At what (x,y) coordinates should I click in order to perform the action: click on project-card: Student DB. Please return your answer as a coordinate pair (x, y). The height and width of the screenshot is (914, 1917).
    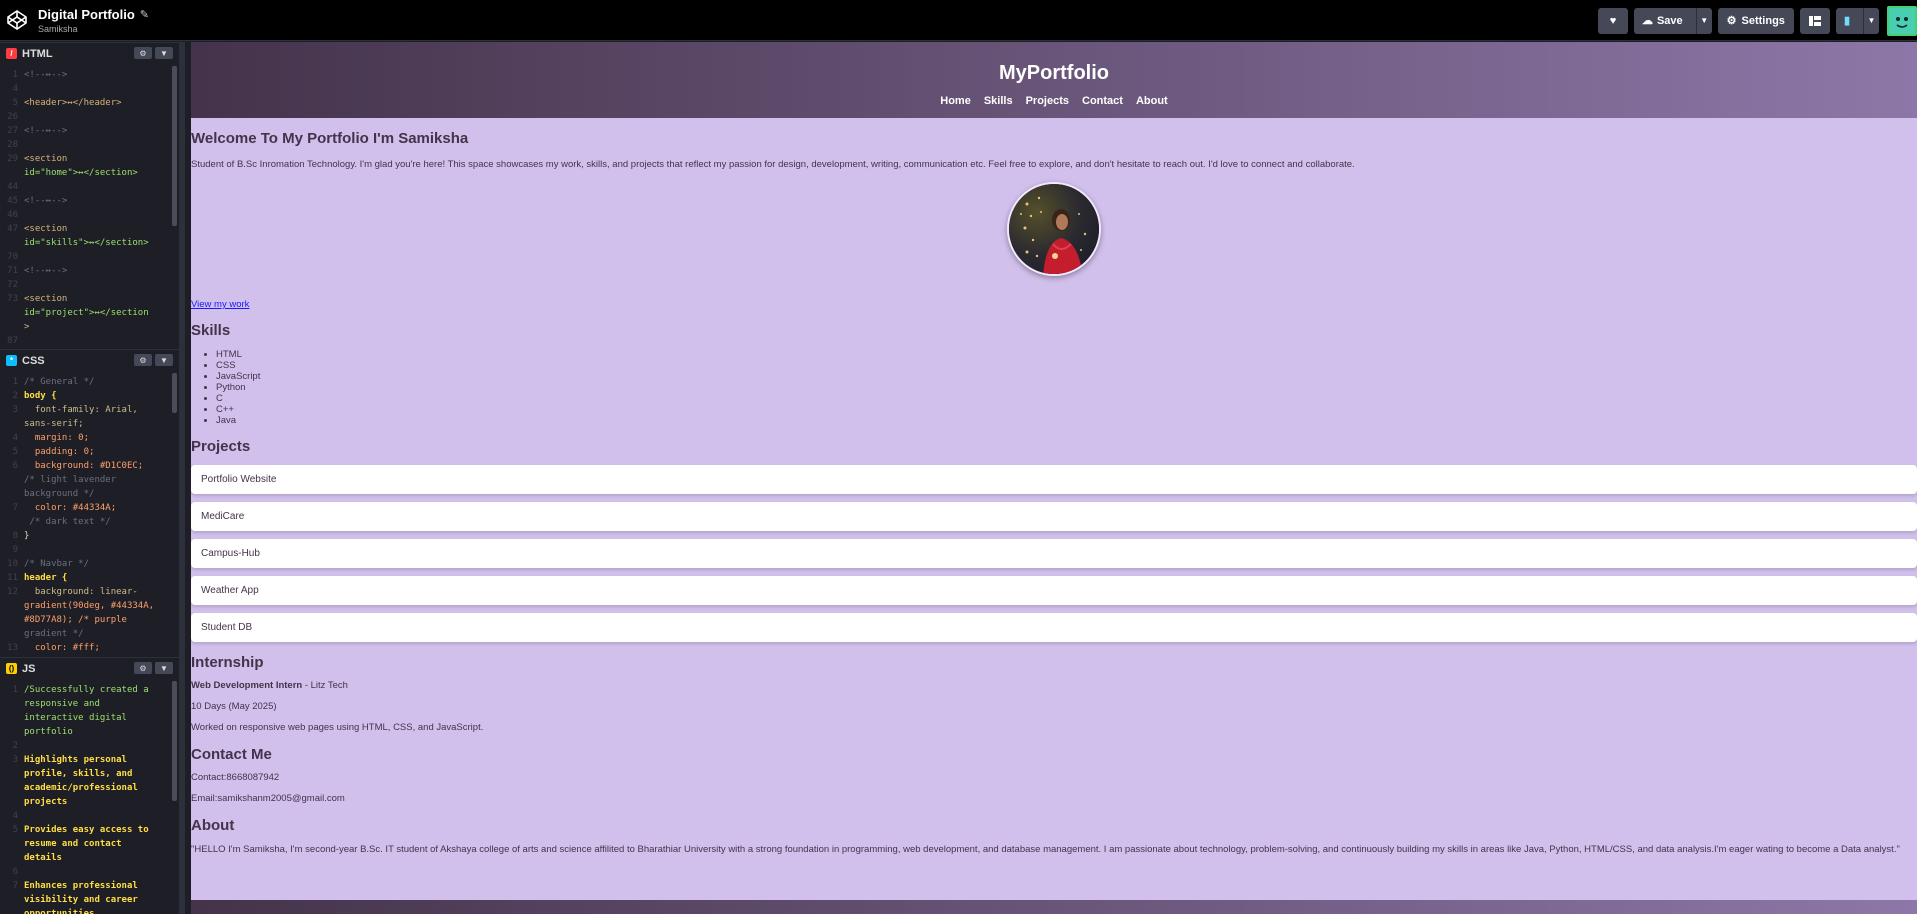
    Looking at the image, I should click on (1054, 627).